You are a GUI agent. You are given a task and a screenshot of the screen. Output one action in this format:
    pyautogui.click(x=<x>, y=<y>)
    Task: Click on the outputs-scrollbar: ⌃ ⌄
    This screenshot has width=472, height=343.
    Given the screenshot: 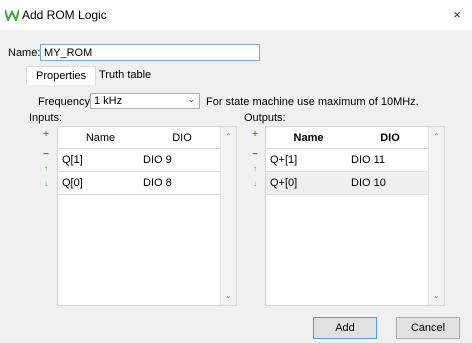 What is the action you would take?
    pyautogui.click(x=436, y=216)
    